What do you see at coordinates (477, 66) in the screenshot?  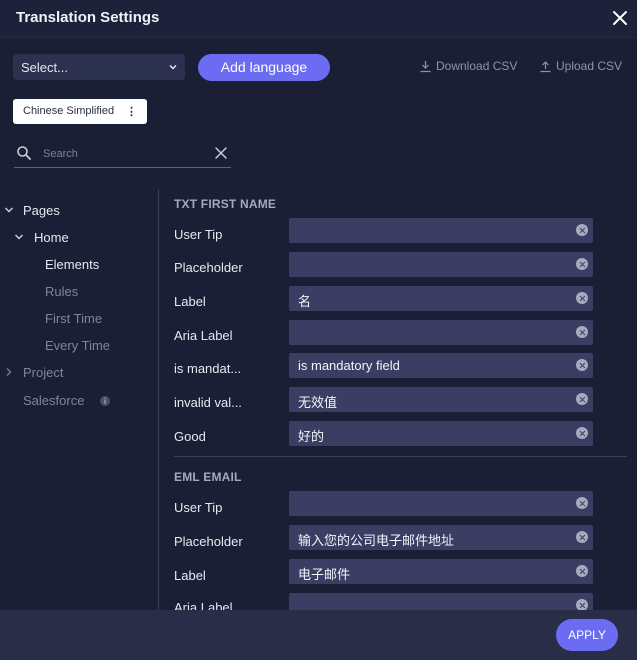 I see `download-csv-label: Download CSV` at bounding box center [477, 66].